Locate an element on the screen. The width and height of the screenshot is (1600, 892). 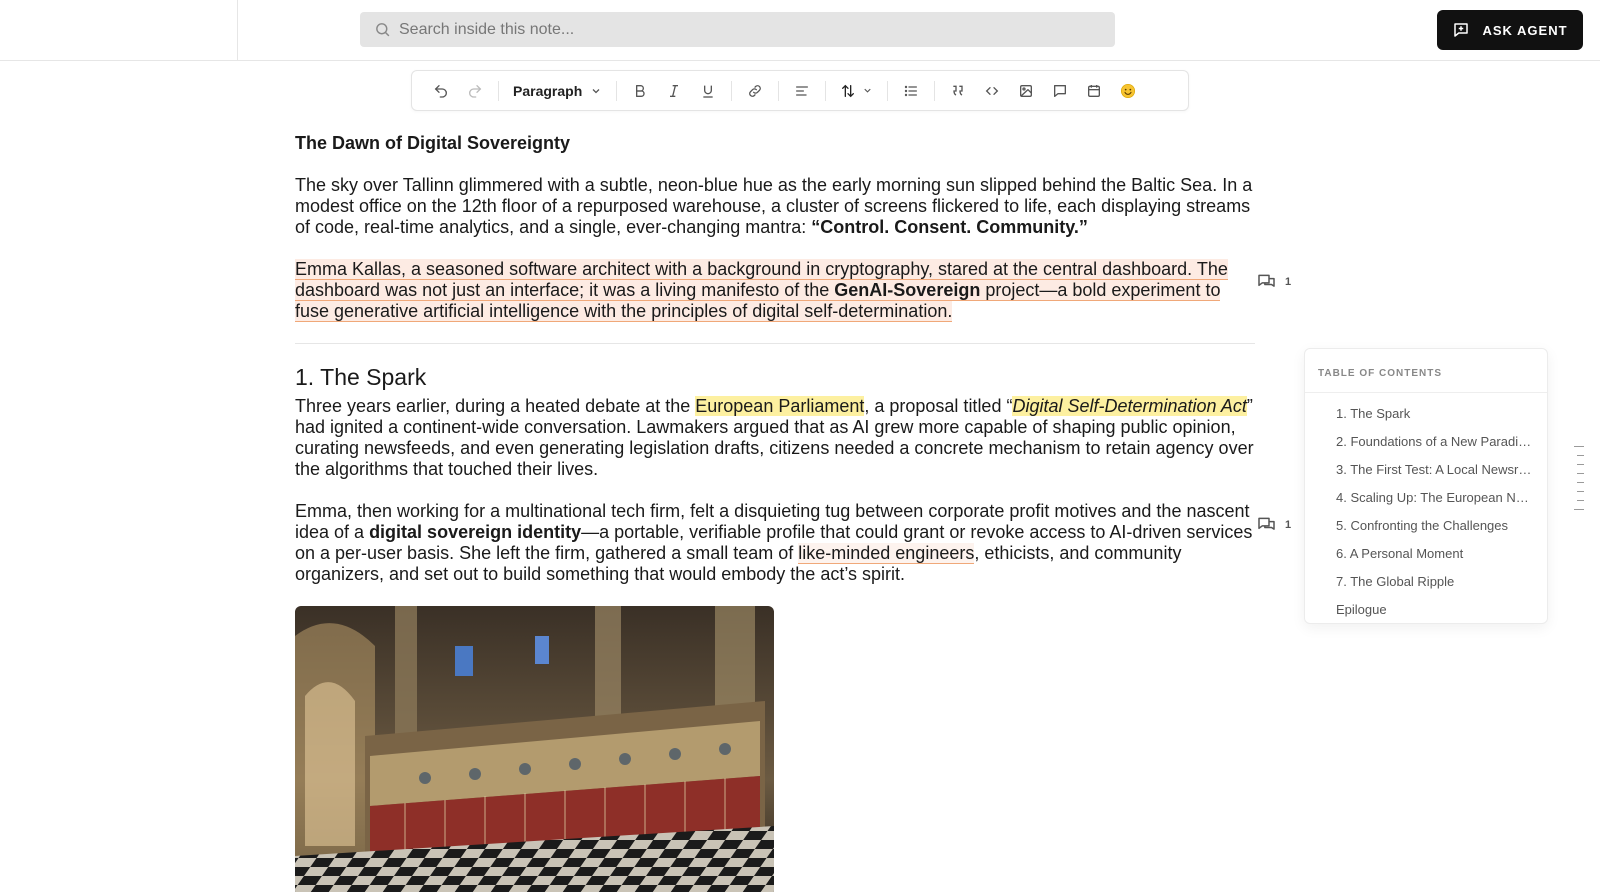
horizontal-rule is located at coordinates (775, 343).